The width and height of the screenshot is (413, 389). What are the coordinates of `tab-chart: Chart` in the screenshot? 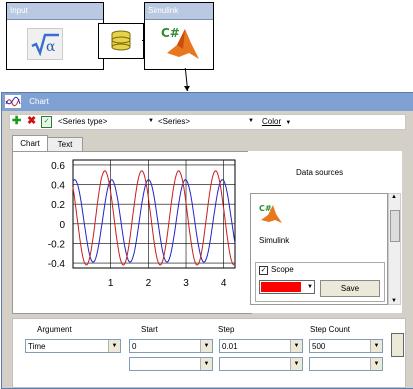 It's located at (30, 143).